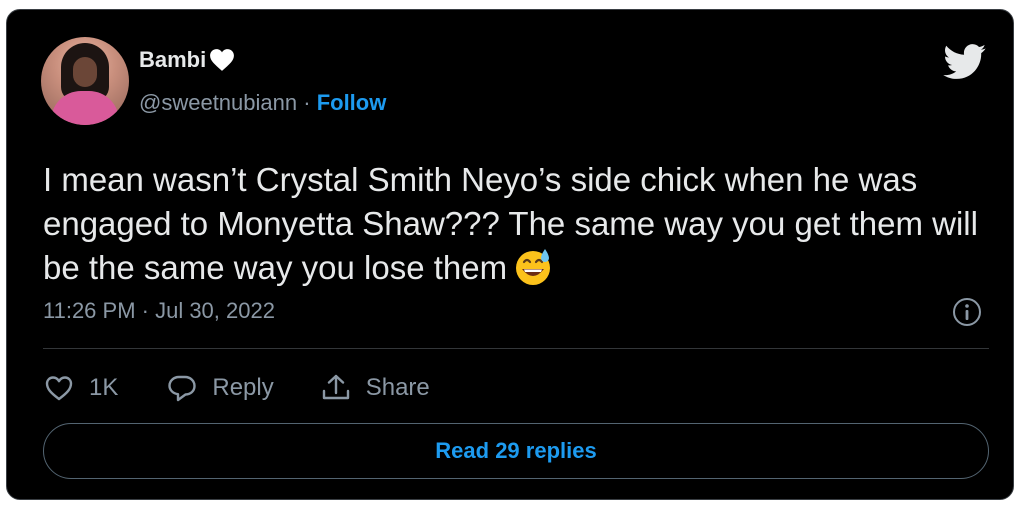 The image size is (1024, 508). I want to click on share-label: Share, so click(397, 387).